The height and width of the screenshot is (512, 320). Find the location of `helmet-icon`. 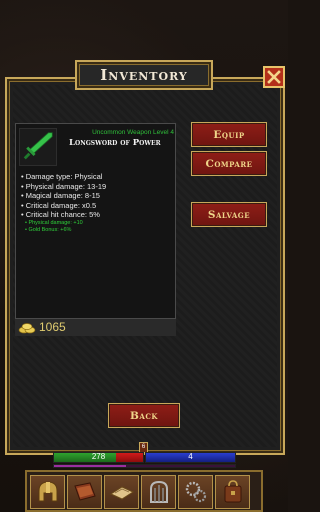

helmet-icon is located at coordinates (47, 491).